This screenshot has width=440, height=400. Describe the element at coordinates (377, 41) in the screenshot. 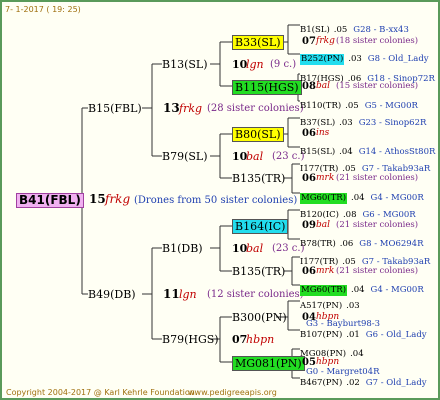

I see `gen3-note: (18 sister colonies)` at that location.